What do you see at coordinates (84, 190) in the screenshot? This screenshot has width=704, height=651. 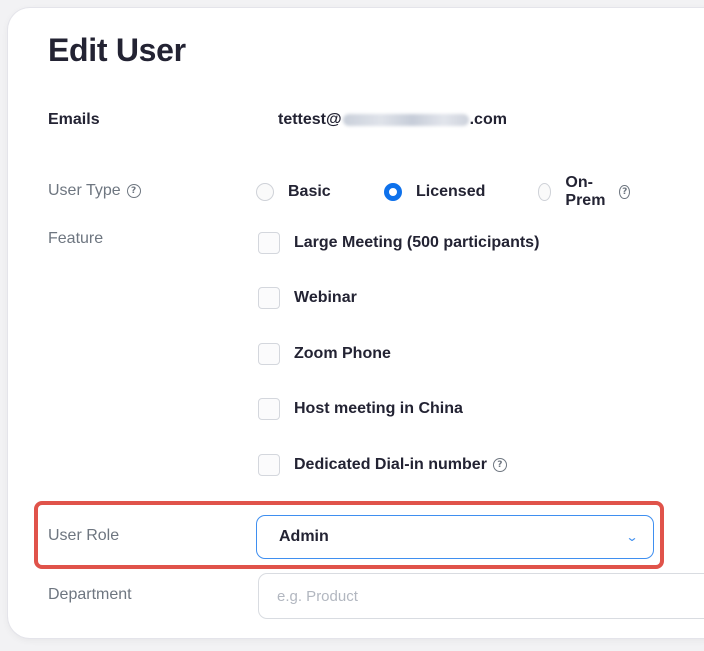 I see `user-type-label-text: User Type` at bounding box center [84, 190].